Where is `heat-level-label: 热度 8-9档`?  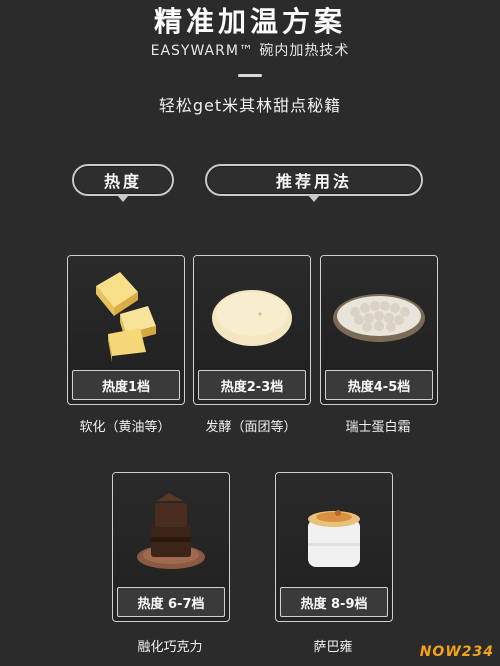
heat-level-label: 热度 8-9档 is located at coordinates (334, 602).